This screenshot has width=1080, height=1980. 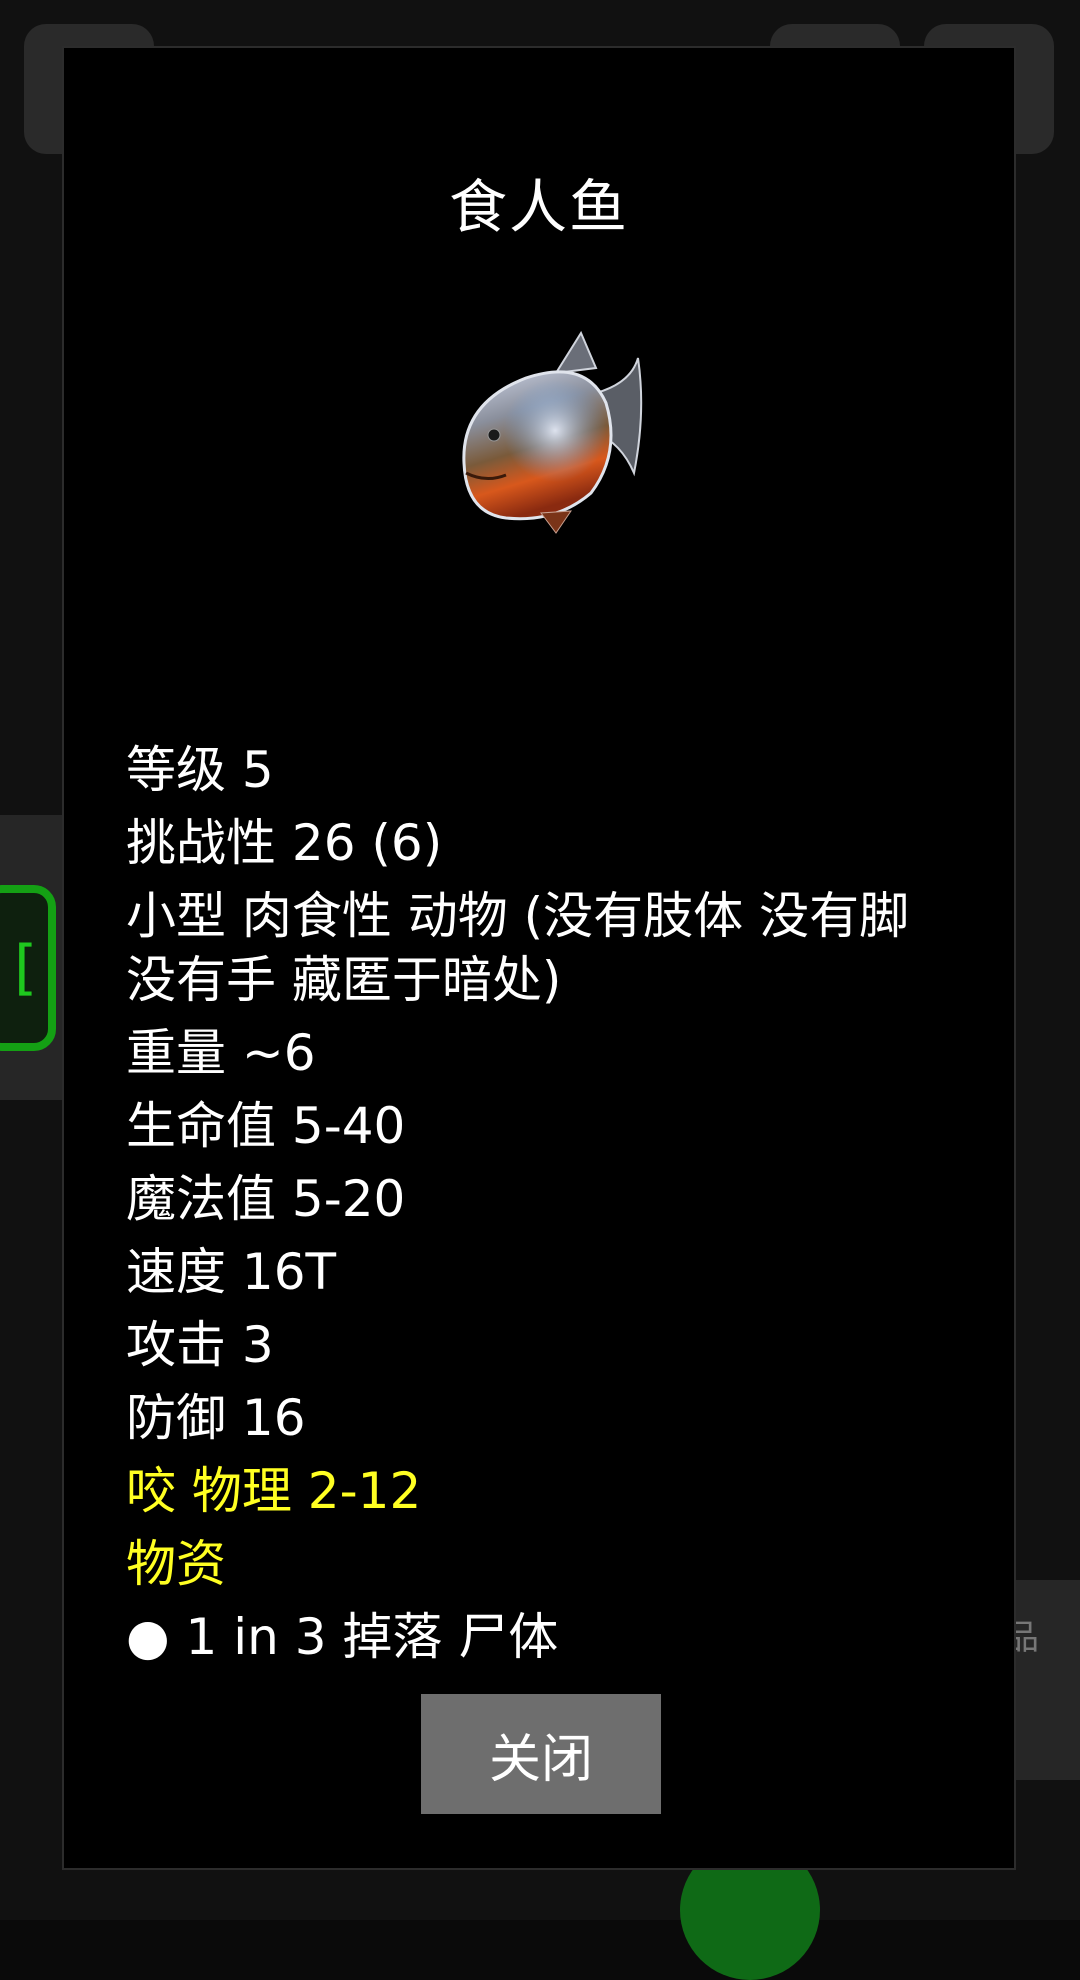 I want to click on bracket-glyph: [, so click(x=26, y=968).